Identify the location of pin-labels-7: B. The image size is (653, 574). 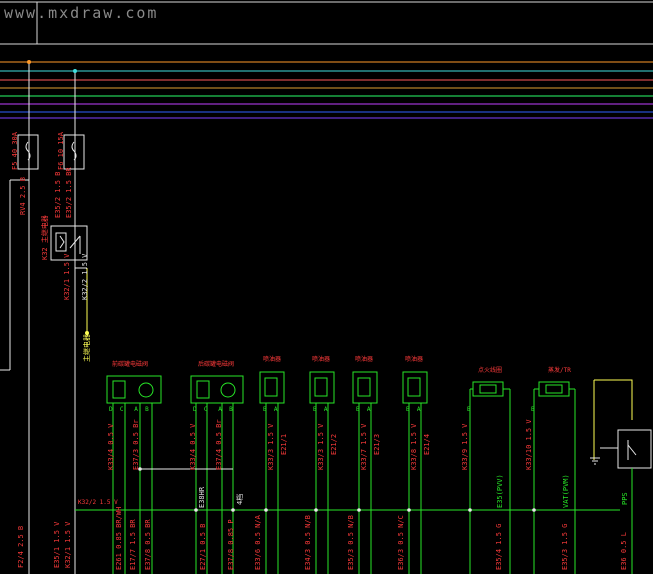
(469, 409).